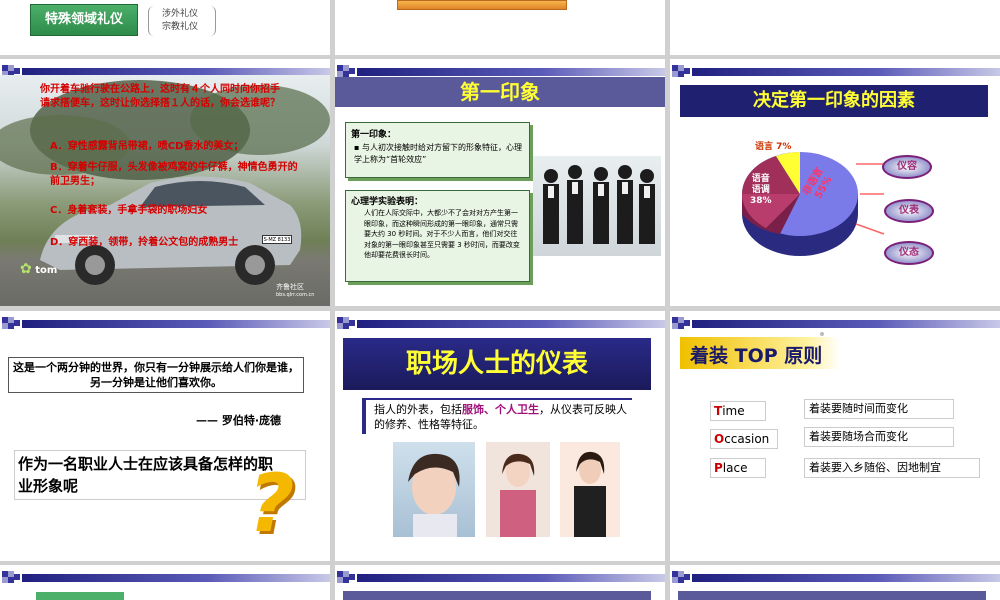 The image size is (1000, 600). Describe the element at coordinates (271, 503) in the screenshot. I see `question-mark-icon: ?` at that location.